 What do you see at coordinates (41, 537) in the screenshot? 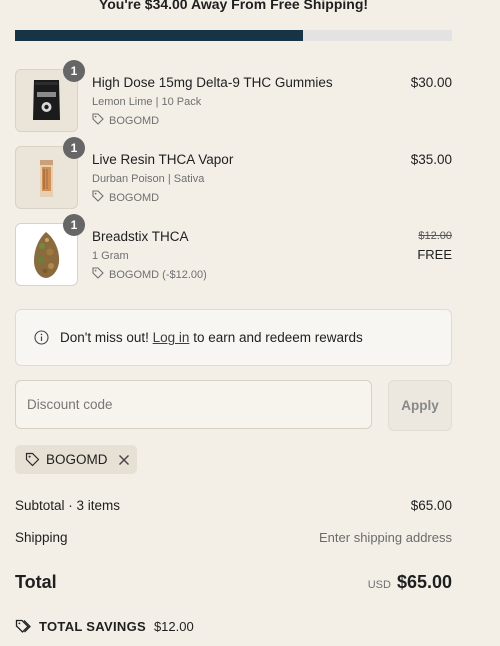
I see `shipping-label: Shipping` at bounding box center [41, 537].